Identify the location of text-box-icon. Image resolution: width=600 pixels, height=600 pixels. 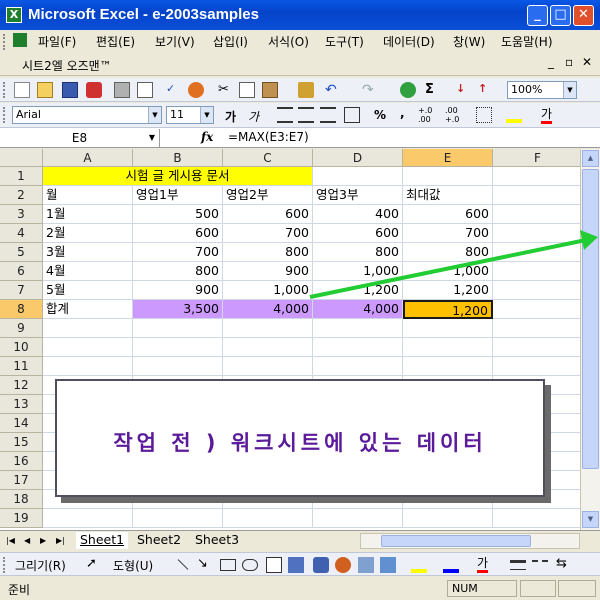
(274, 565).